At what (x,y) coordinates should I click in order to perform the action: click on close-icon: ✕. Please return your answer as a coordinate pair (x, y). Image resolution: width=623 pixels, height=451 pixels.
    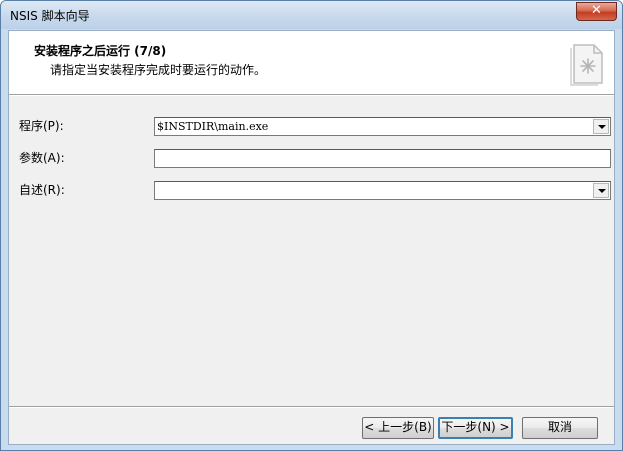
    Looking at the image, I should click on (596, 10).